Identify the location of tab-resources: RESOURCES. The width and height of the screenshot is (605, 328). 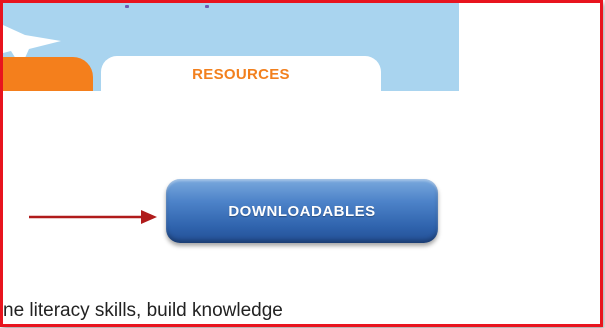
(241, 76).